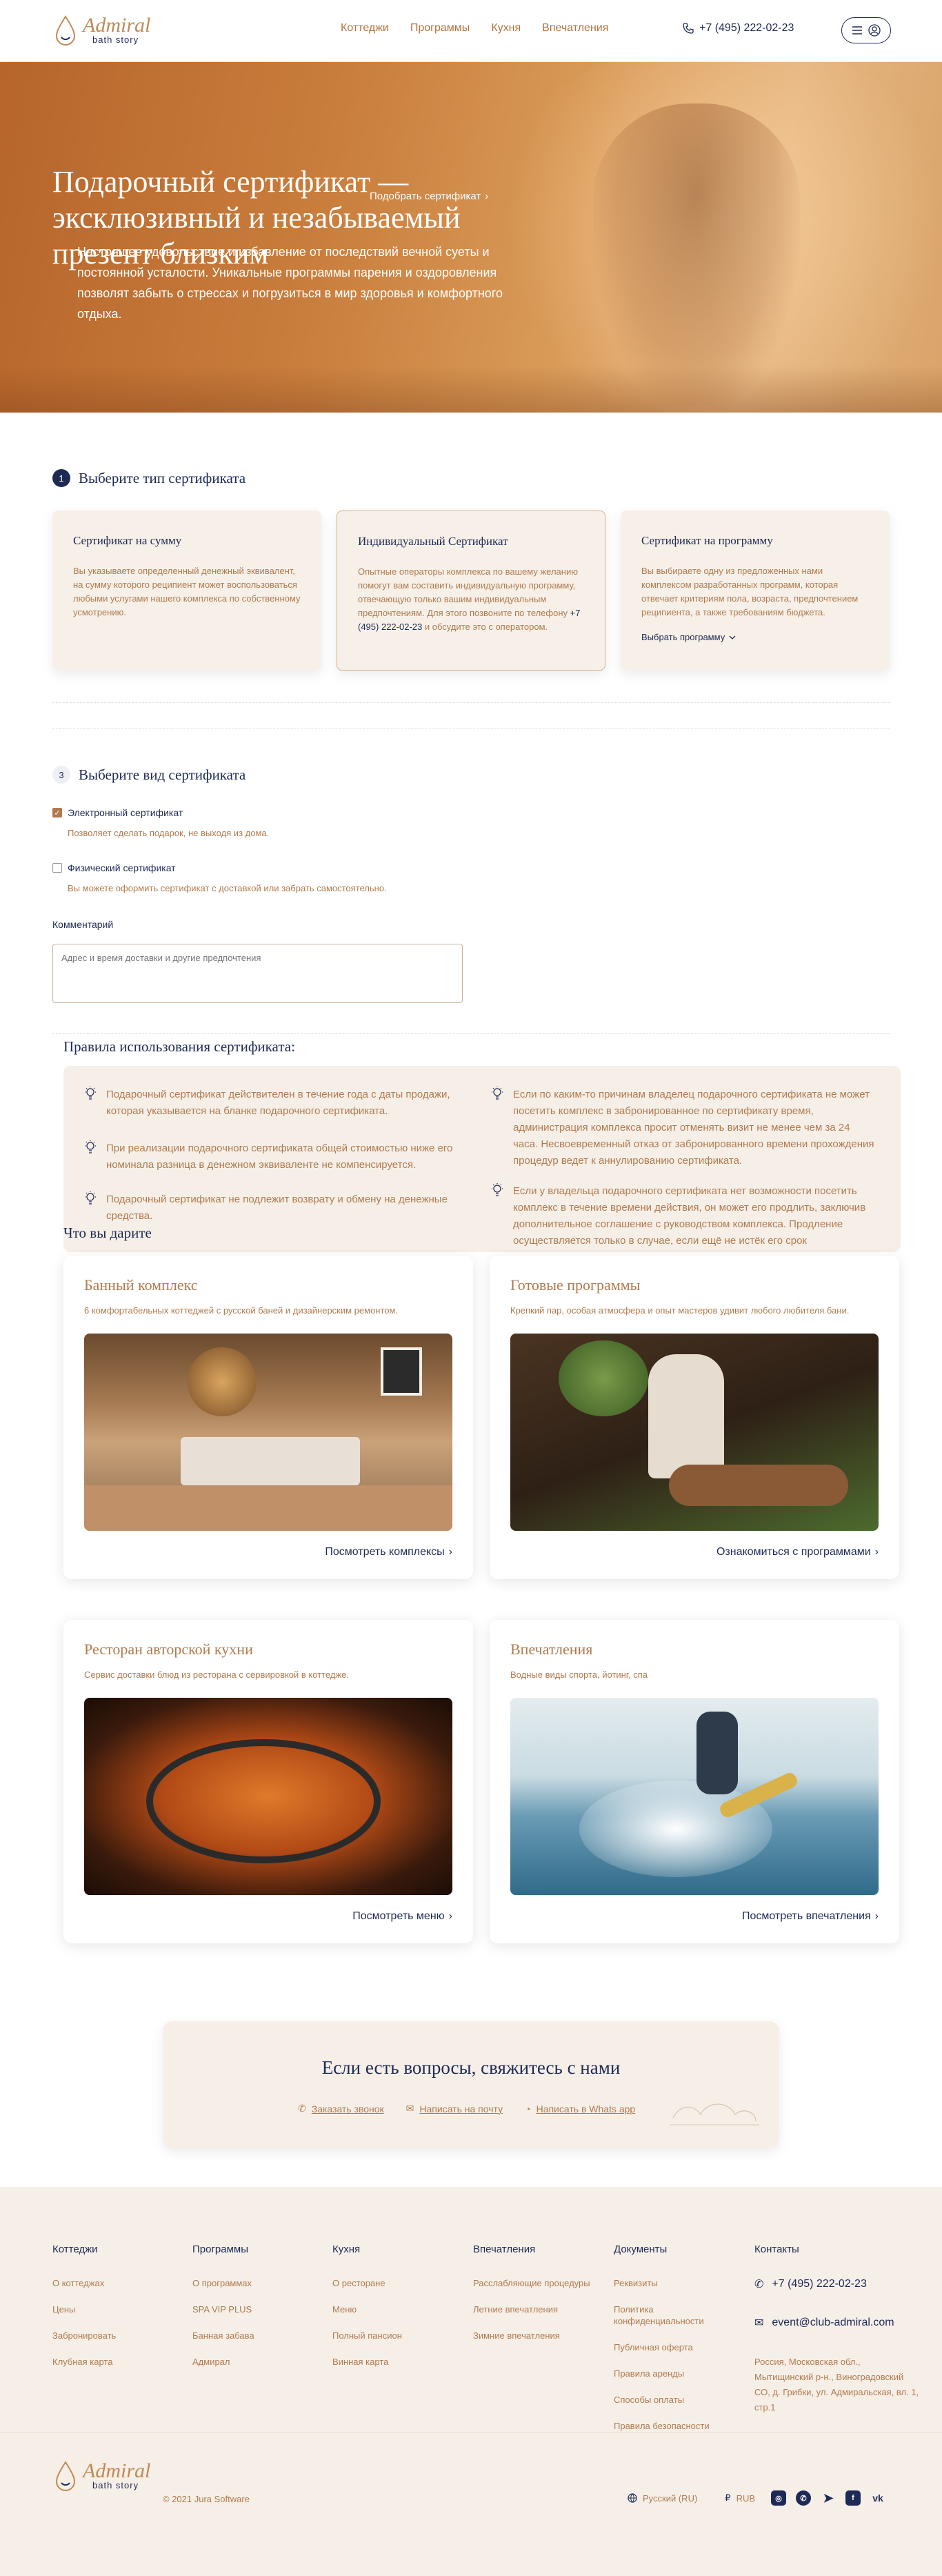  I want to click on footer-link: Правила безопасности, so click(669, 2426).